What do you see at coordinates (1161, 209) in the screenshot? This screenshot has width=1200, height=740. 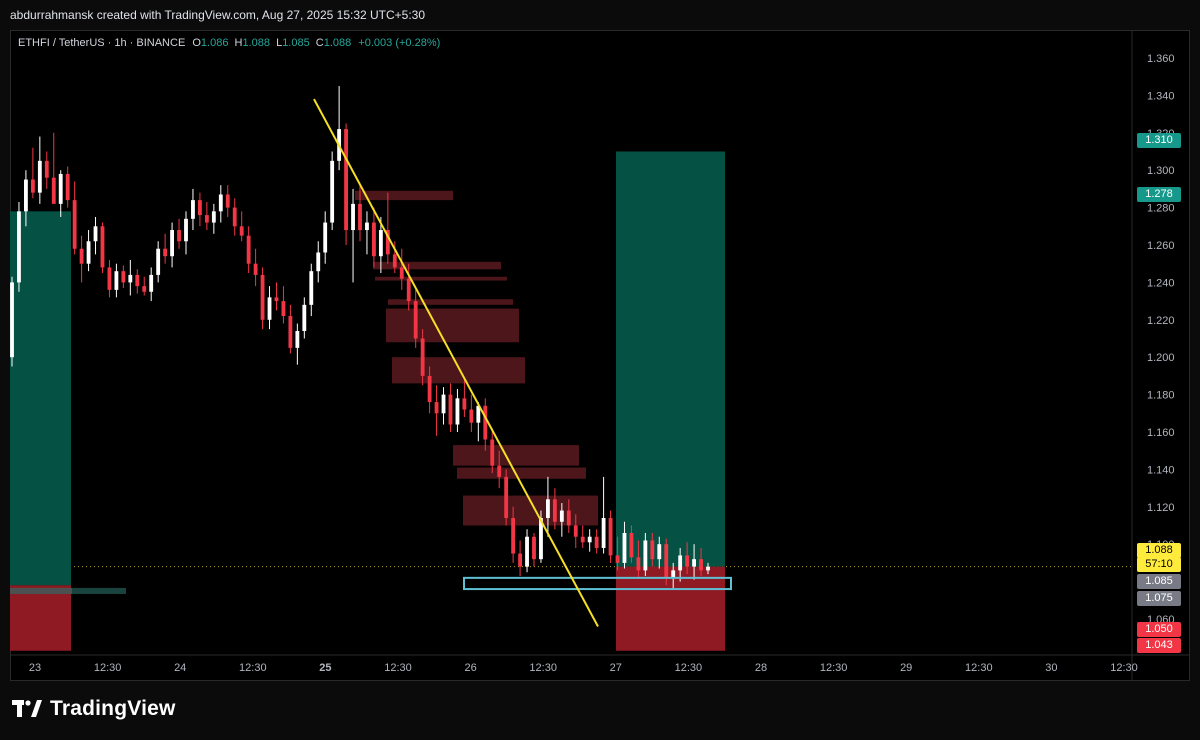 I see `y-tick-label: 1.280` at bounding box center [1161, 209].